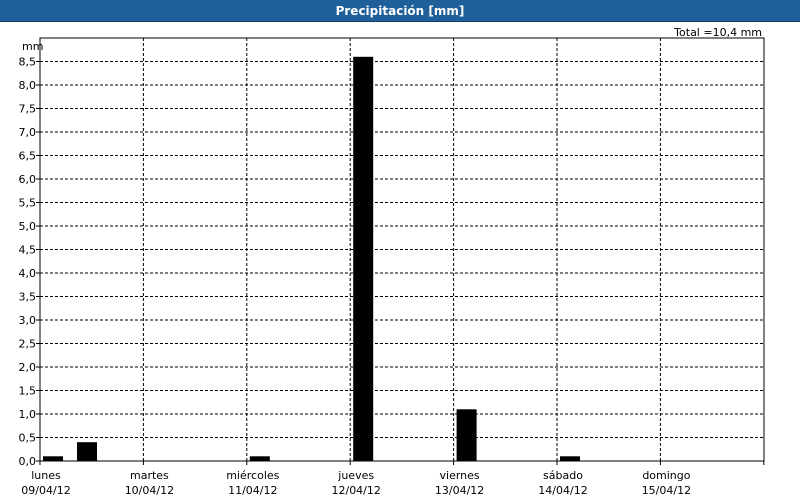 The height and width of the screenshot is (500, 800). I want to click on x-date-label: 13/04/12, so click(459, 490).